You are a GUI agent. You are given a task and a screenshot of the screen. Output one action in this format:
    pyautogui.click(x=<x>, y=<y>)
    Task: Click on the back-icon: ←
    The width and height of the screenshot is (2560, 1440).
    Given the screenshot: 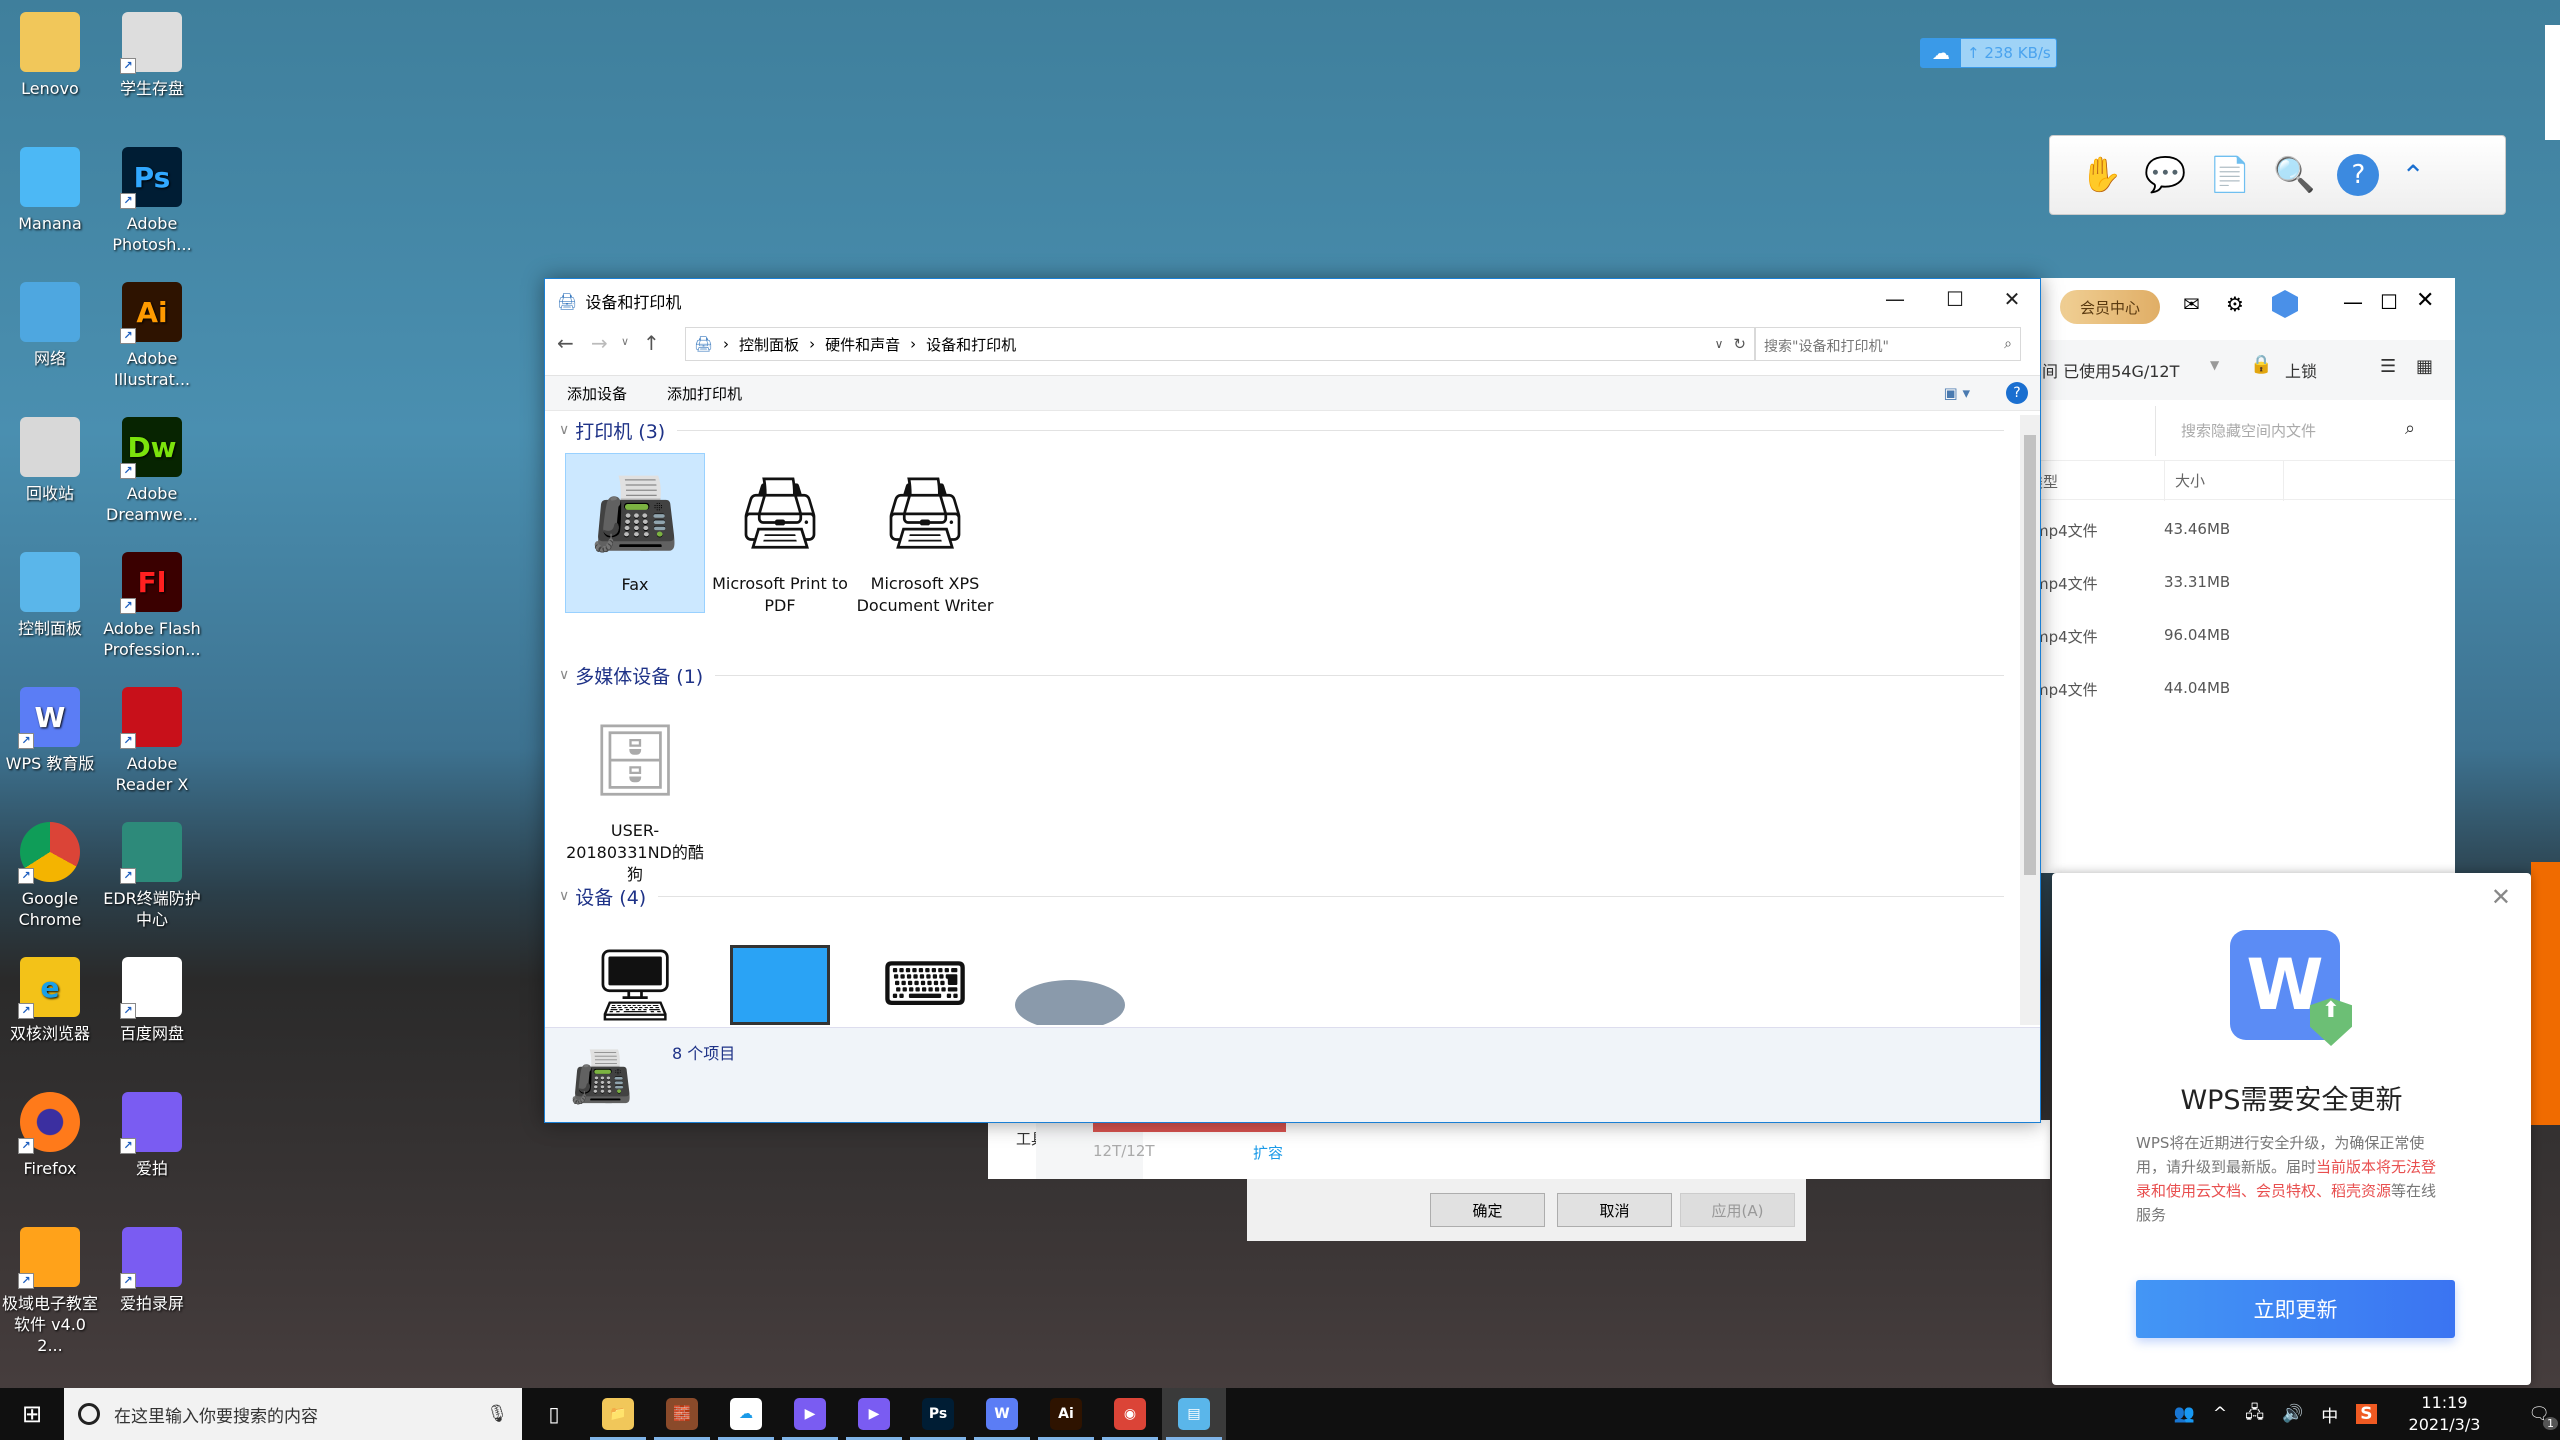 What is the action you would take?
    pyautogui.click(x=565, y=343)
    